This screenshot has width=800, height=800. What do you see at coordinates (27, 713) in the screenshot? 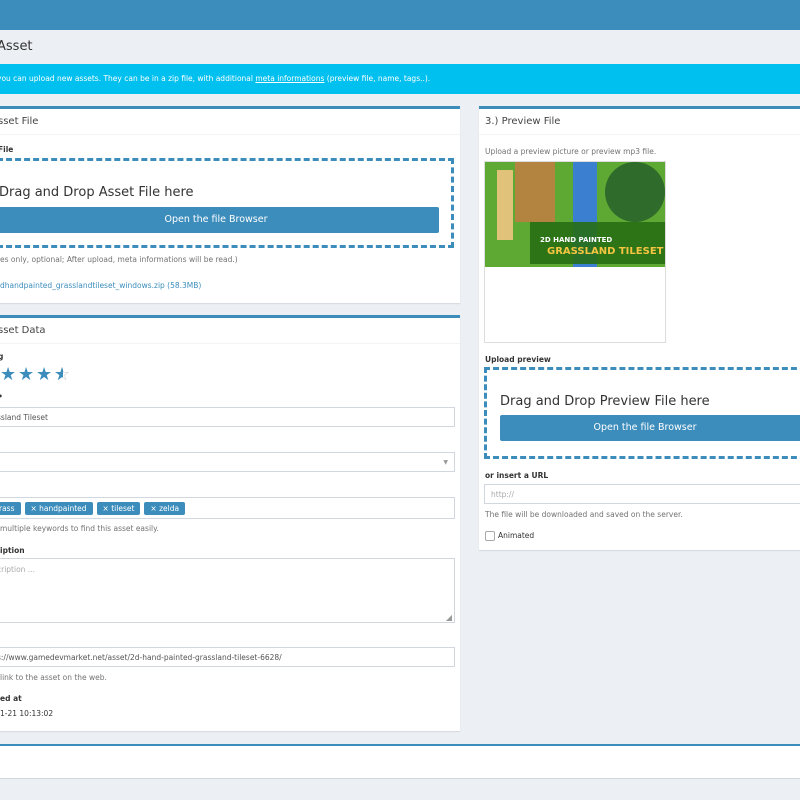
I see `created-value: 1-21 10:13:02` at bounding box center [27, 713].